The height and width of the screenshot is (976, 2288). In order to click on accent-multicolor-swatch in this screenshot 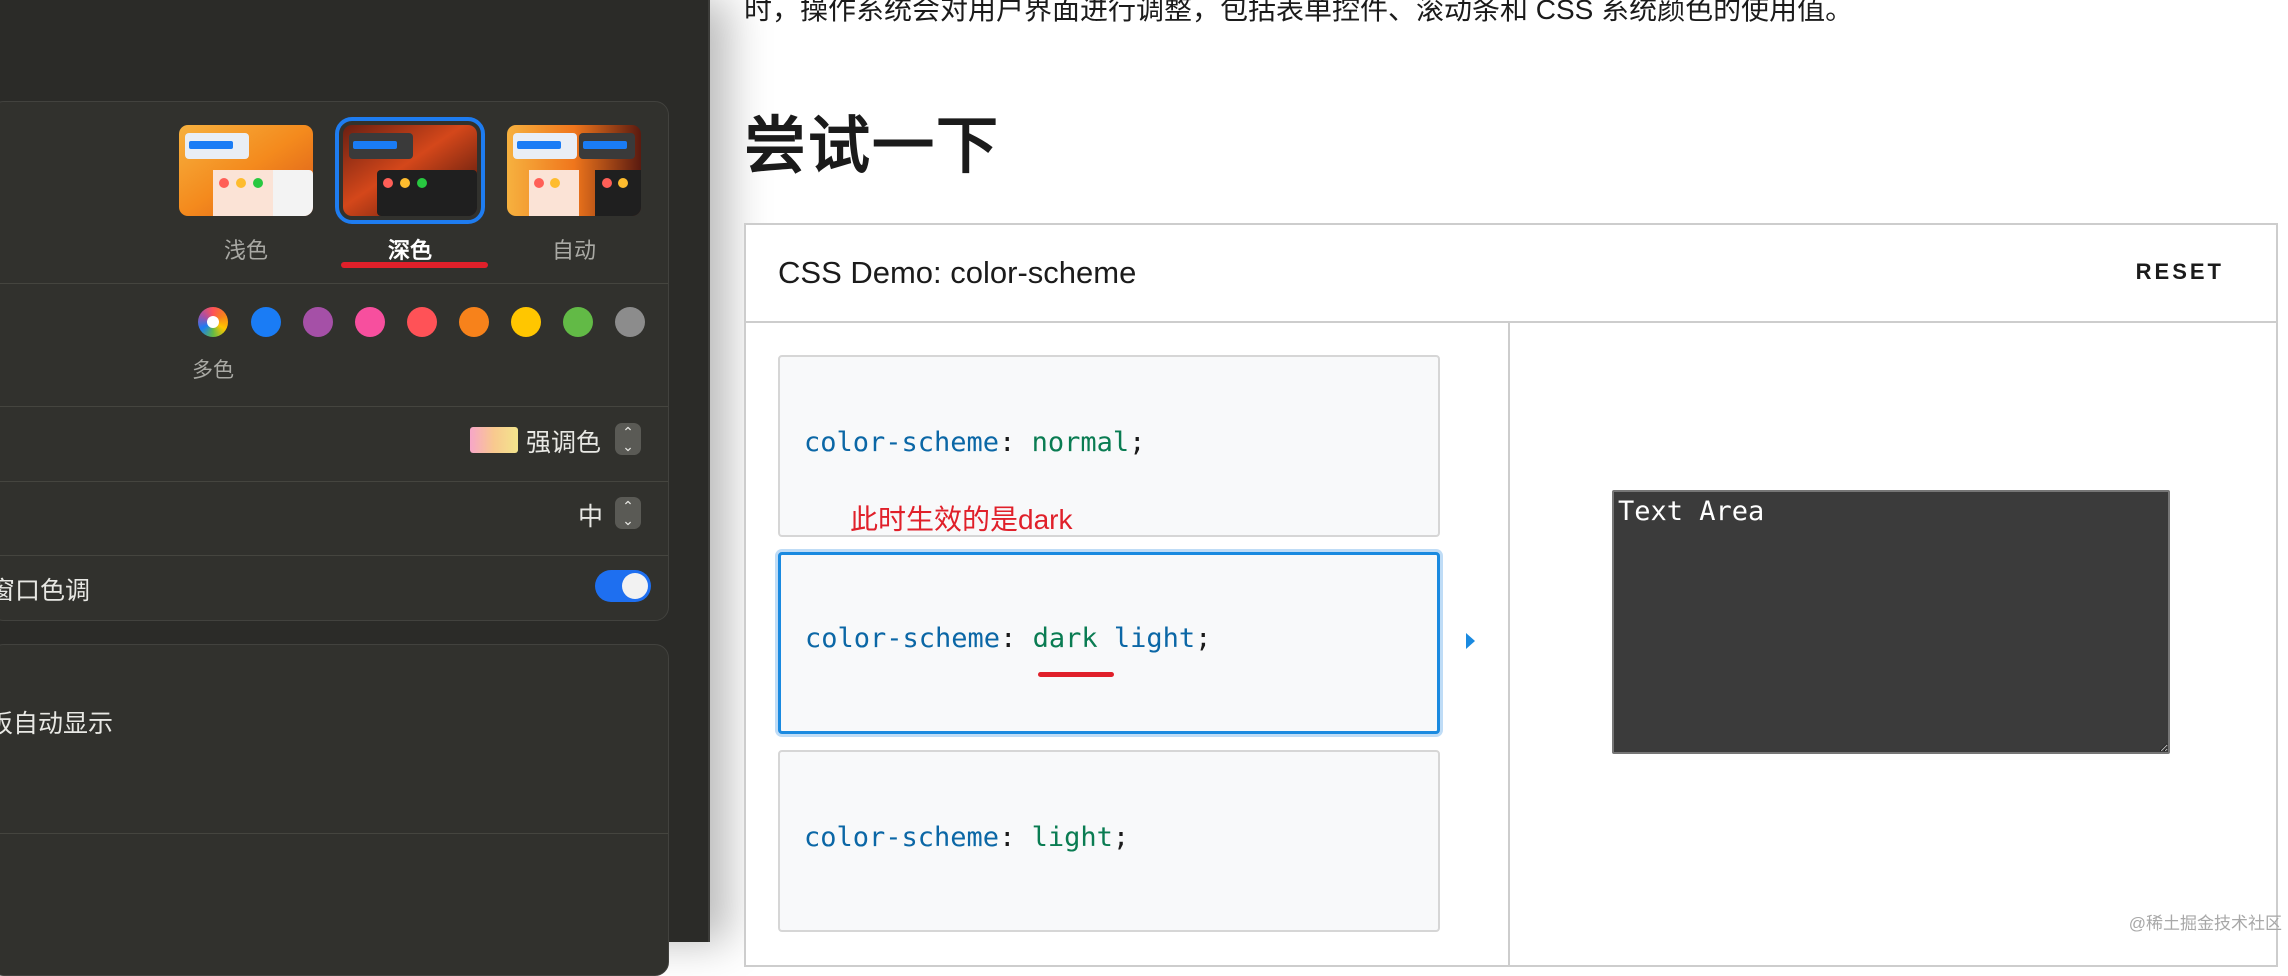, I will do `click(213, 322)`.